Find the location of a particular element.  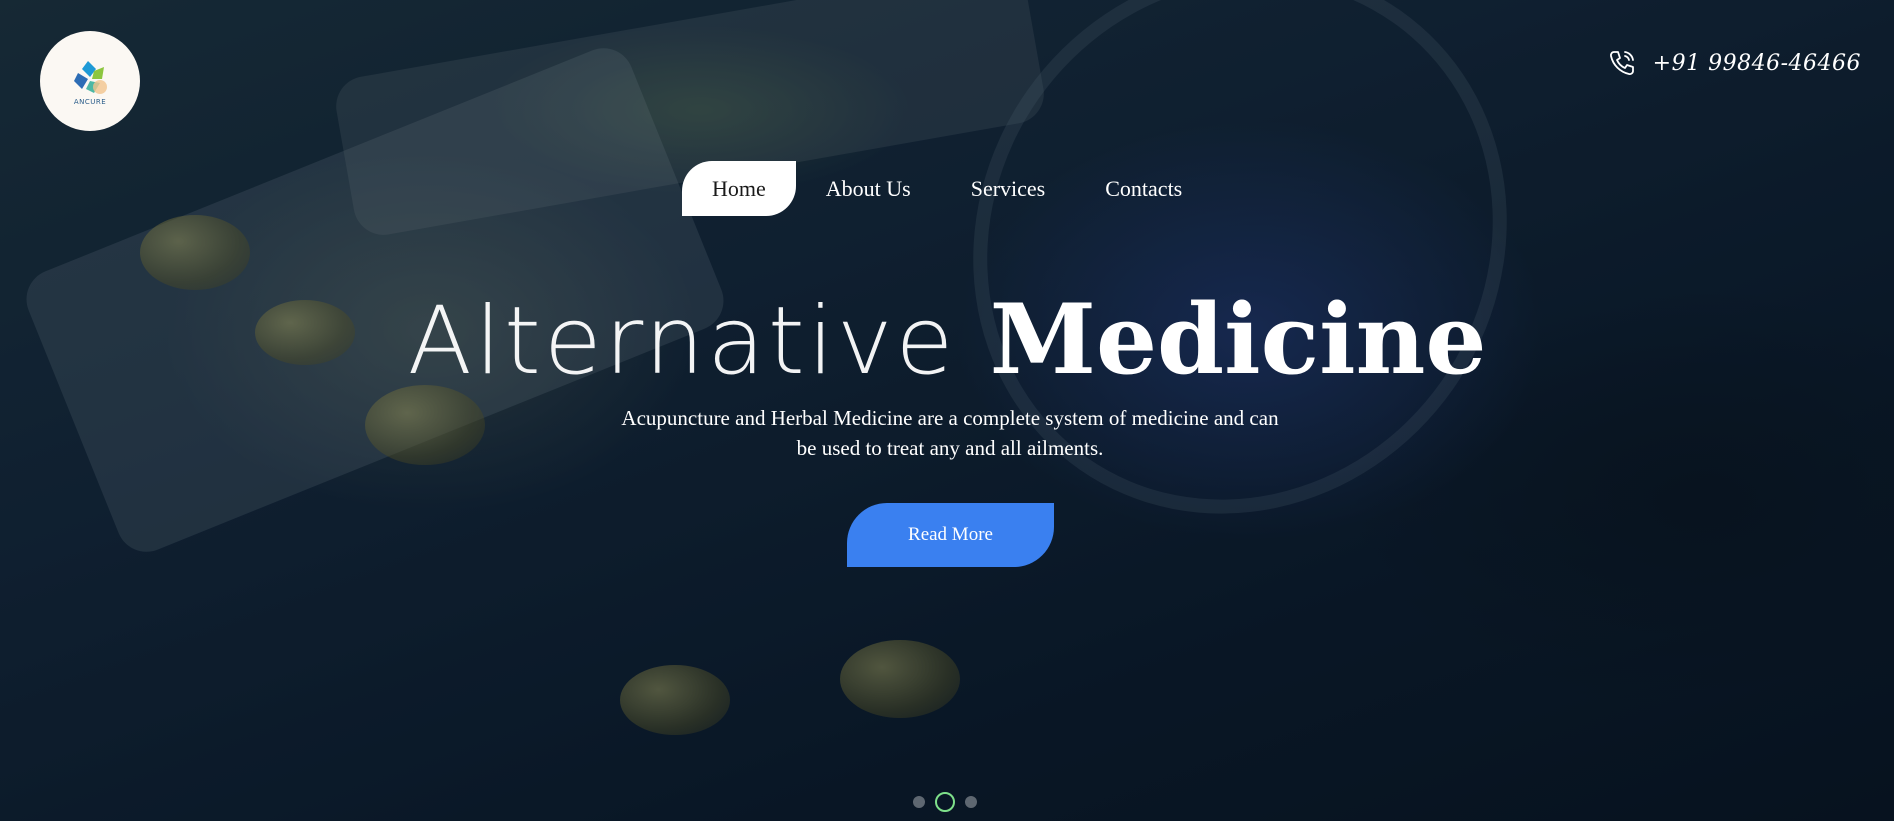

leaf-logo-icon is located at coordinates (90, 77).